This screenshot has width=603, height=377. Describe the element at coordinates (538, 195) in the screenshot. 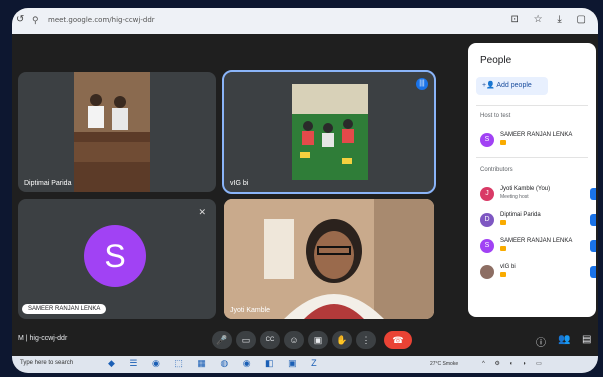

I see `list-item: J Jyoti Kamble (You) Meeting host` at that location.